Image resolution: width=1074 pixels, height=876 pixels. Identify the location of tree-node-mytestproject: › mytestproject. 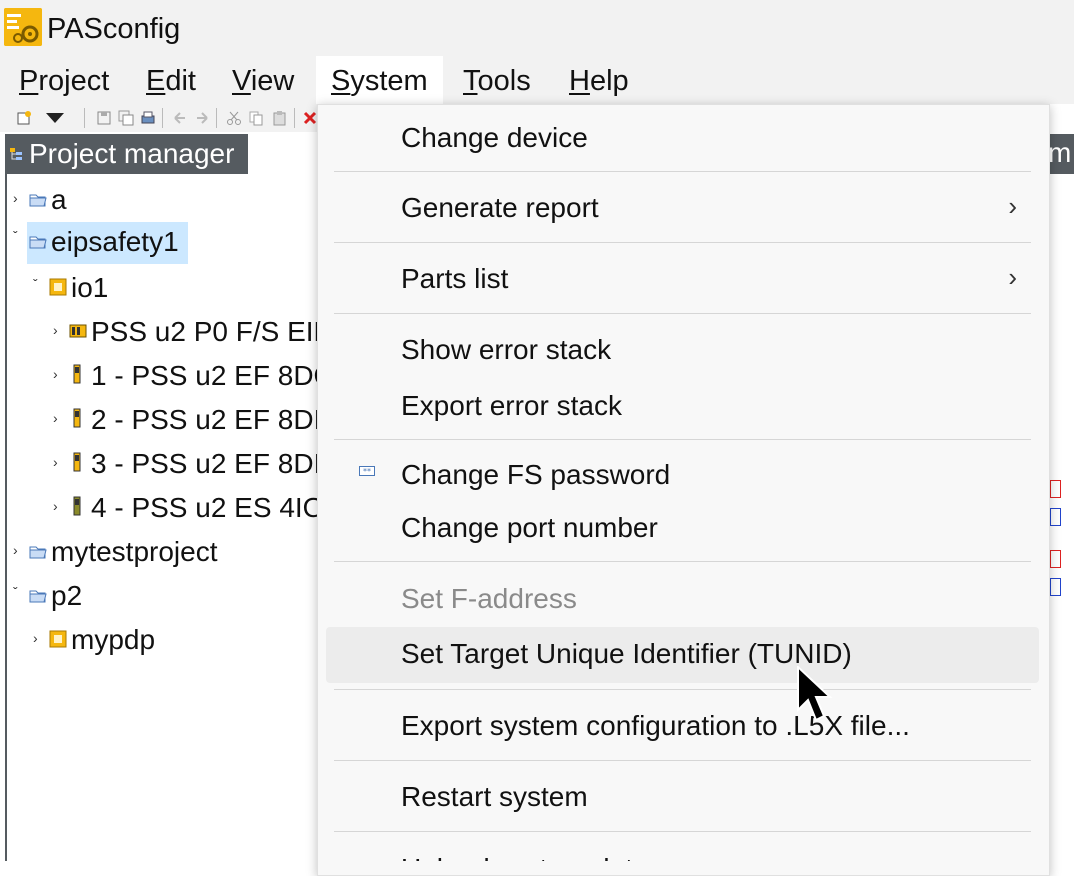
(163, 552).